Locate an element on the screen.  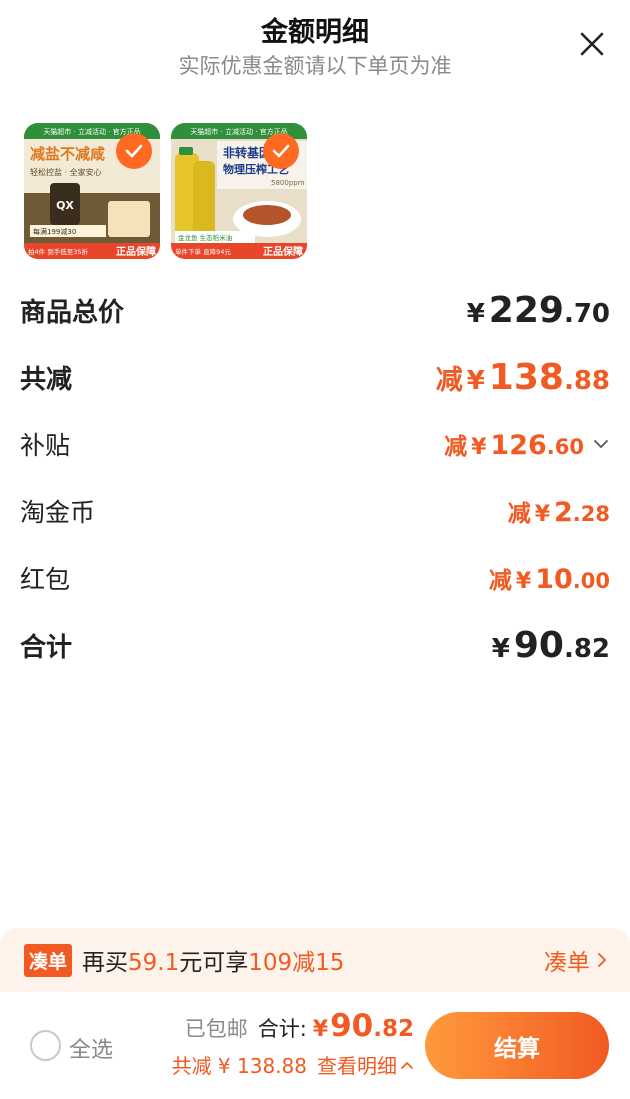
product-2-footer-right: 正品保障 is located at coordinates (283, 251).